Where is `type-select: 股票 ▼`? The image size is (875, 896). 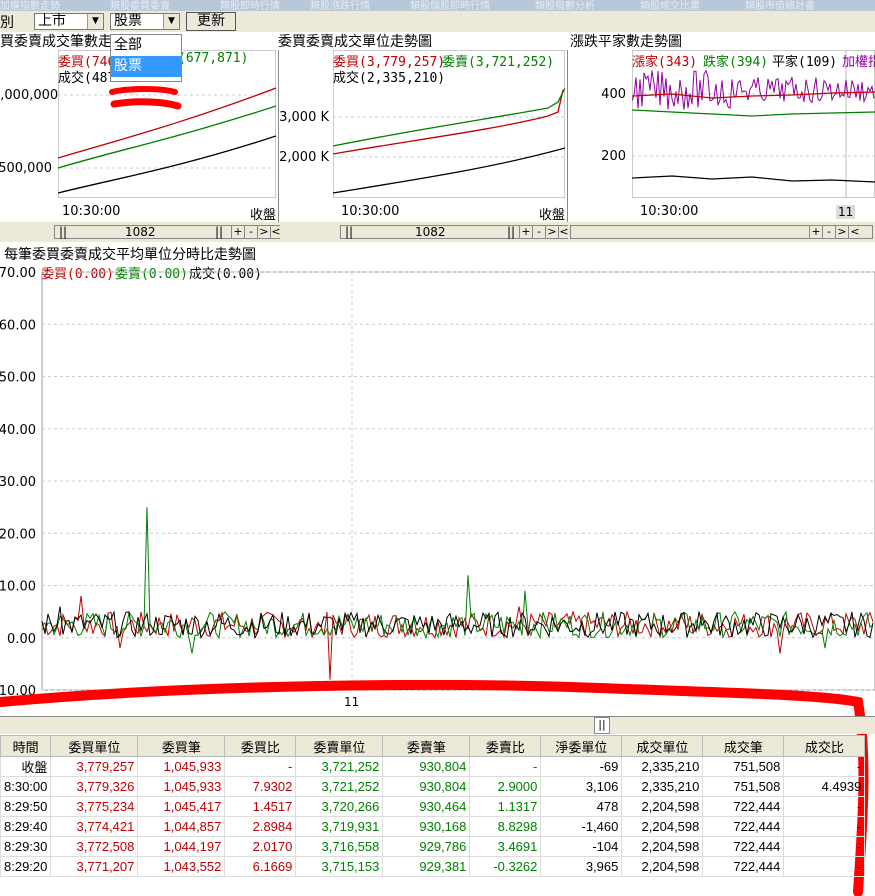
type-select: 股票 ▼ is located at coordinates (145, 21).